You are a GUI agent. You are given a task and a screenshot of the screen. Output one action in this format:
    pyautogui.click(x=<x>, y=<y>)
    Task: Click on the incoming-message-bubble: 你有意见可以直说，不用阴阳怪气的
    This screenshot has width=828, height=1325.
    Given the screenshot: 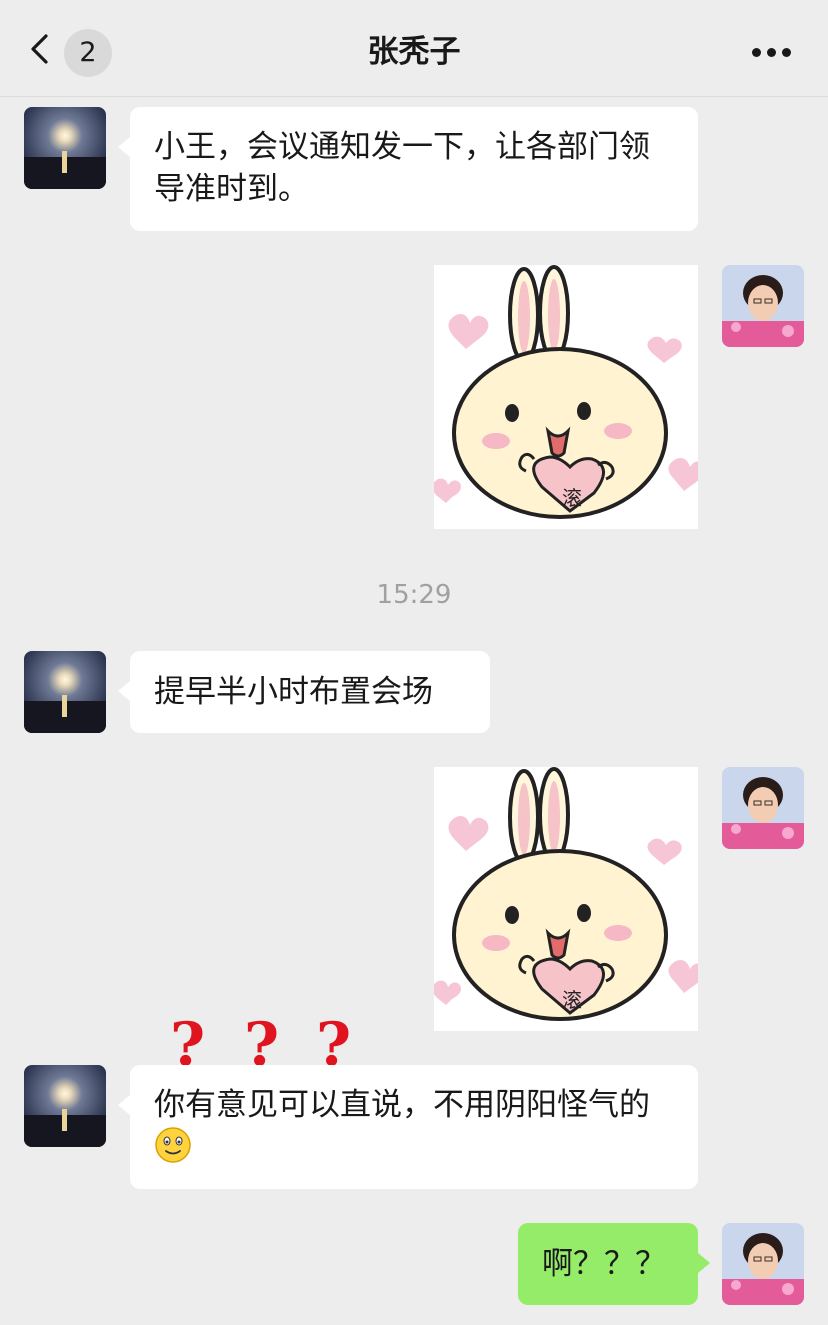 What is the action you would take?
    pyautogui.click(x=408, y=1127)
    